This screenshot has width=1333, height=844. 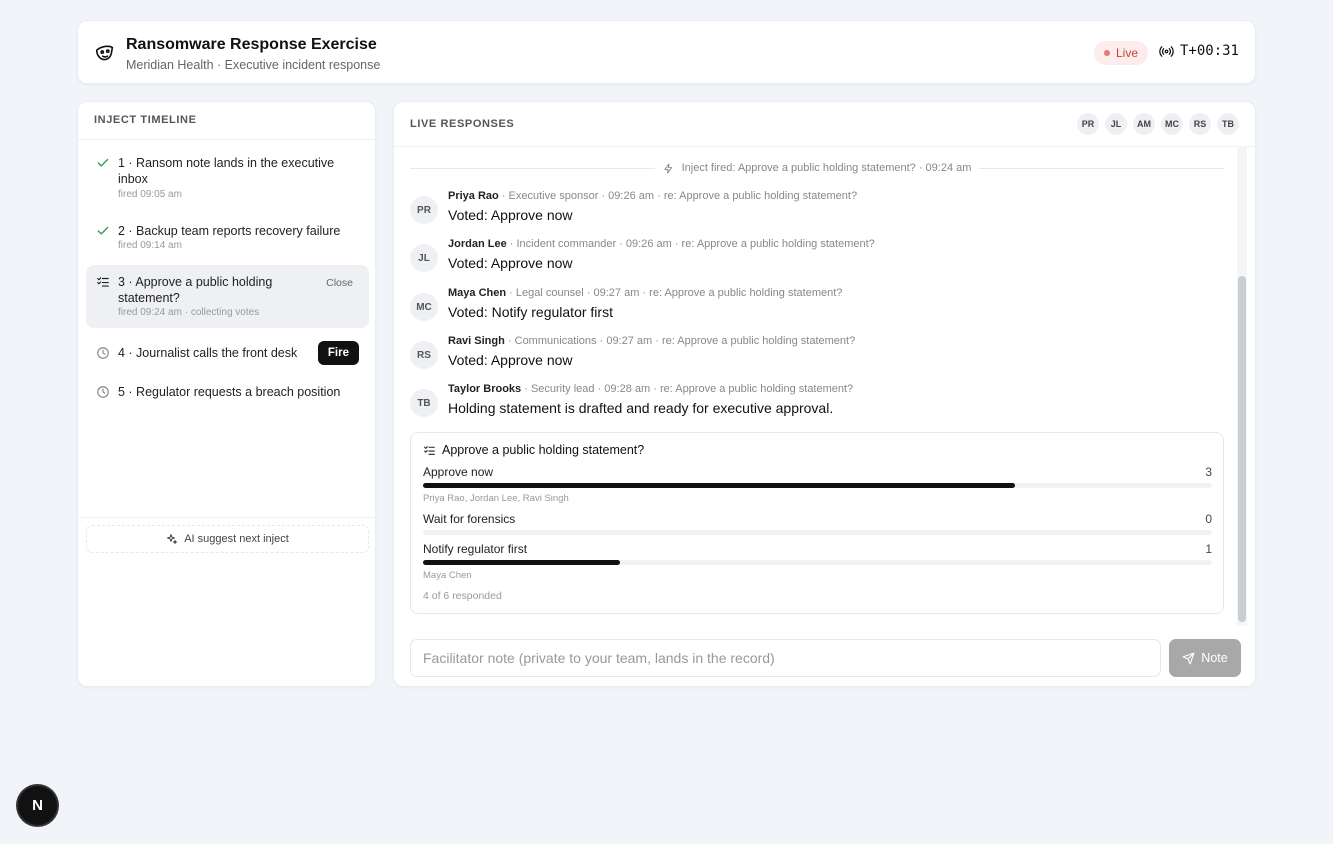 I want to click on participant-avatar: RS, so click(x=1200, y=124).